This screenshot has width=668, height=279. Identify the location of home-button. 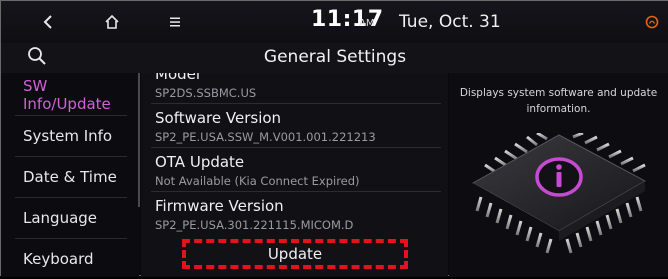
(112, 22).